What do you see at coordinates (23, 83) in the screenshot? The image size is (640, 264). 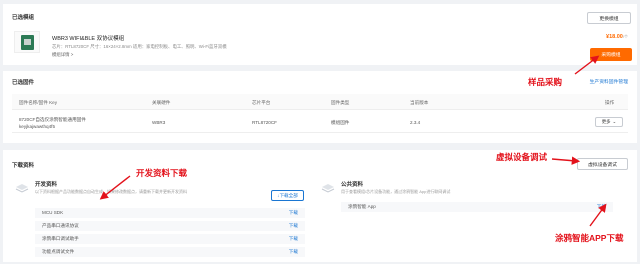 I see `firmware-title: 已选固件` at bounding box center [23, 83].